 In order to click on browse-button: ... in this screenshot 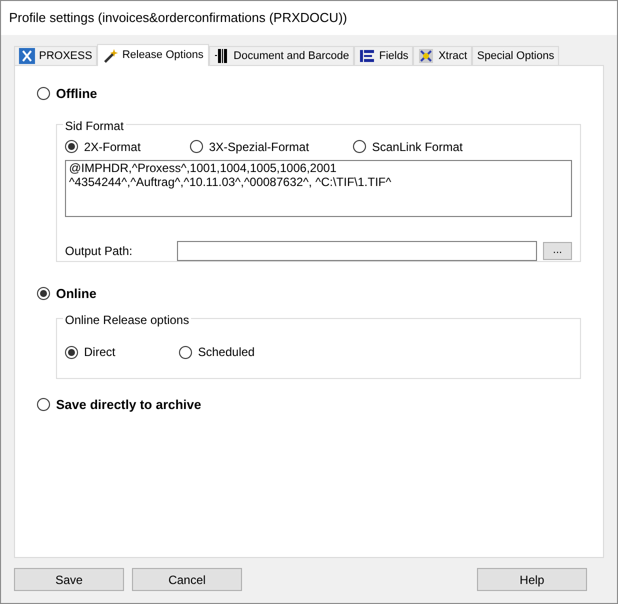, I will do `click(557, 251)`.